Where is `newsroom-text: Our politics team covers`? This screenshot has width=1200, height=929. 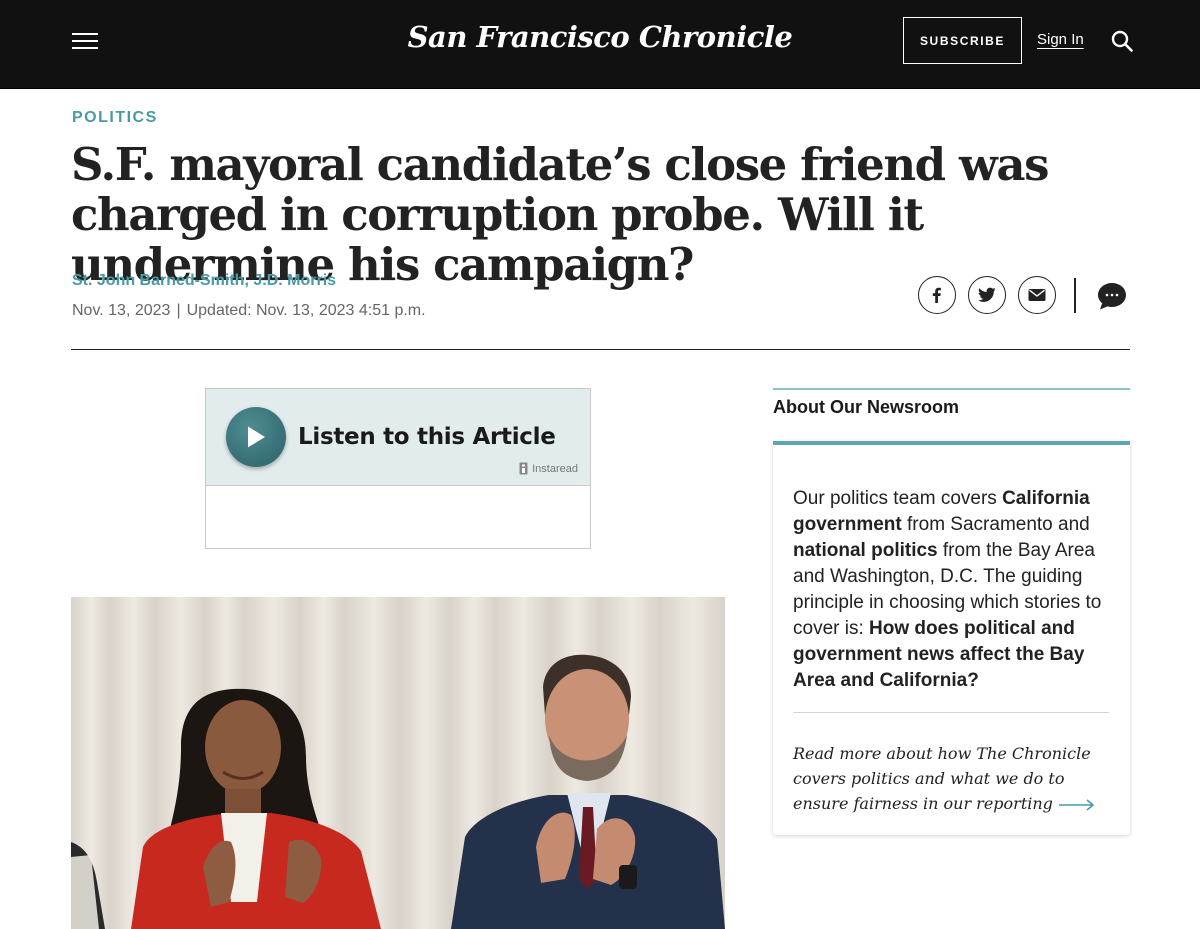
newsroom-text: Our politics team covers is located at coordinates (898, 498).